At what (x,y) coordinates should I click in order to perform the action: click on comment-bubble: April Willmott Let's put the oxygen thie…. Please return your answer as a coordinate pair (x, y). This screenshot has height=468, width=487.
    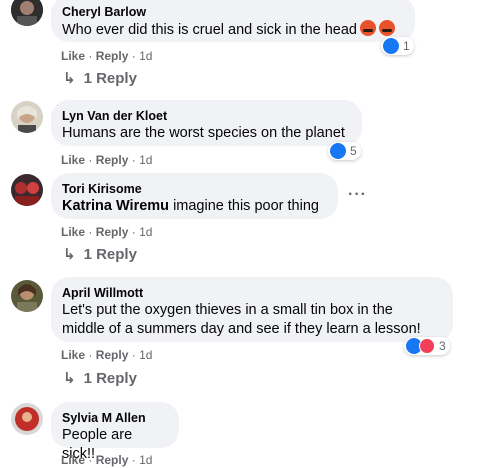
    Looking at the image, I should click on (252, 309).